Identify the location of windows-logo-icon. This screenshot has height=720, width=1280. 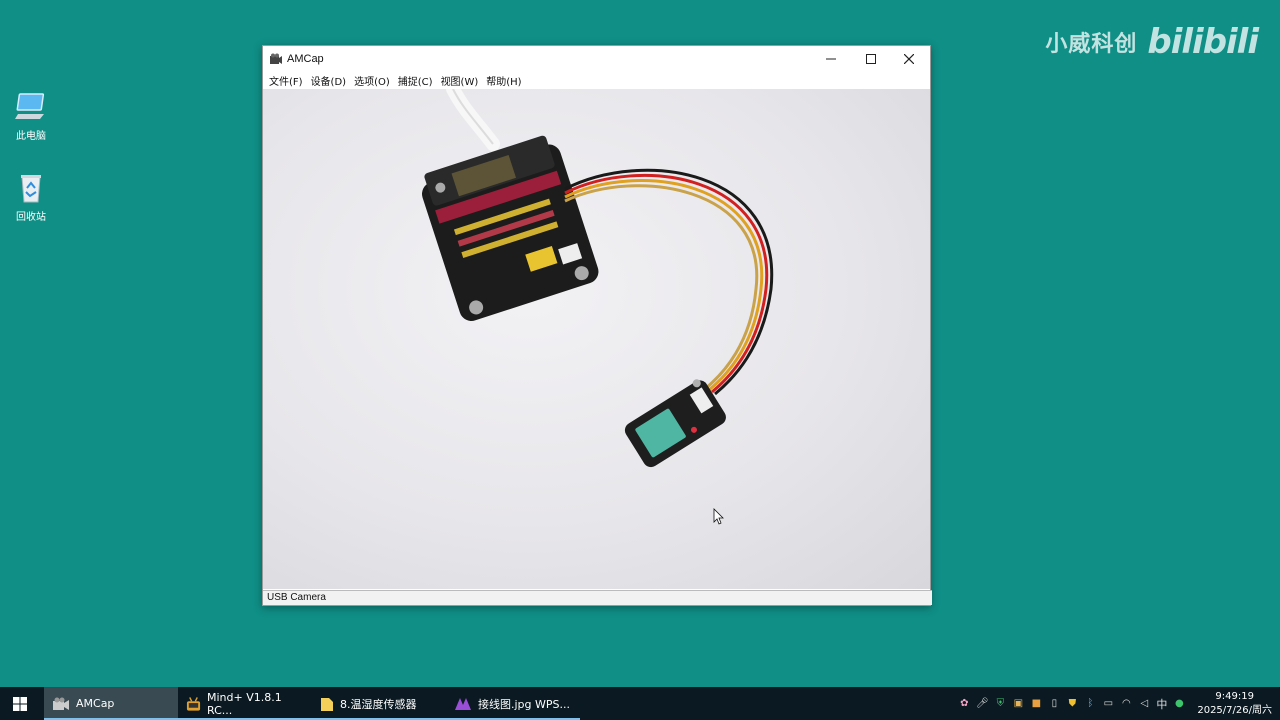
(20, 703).